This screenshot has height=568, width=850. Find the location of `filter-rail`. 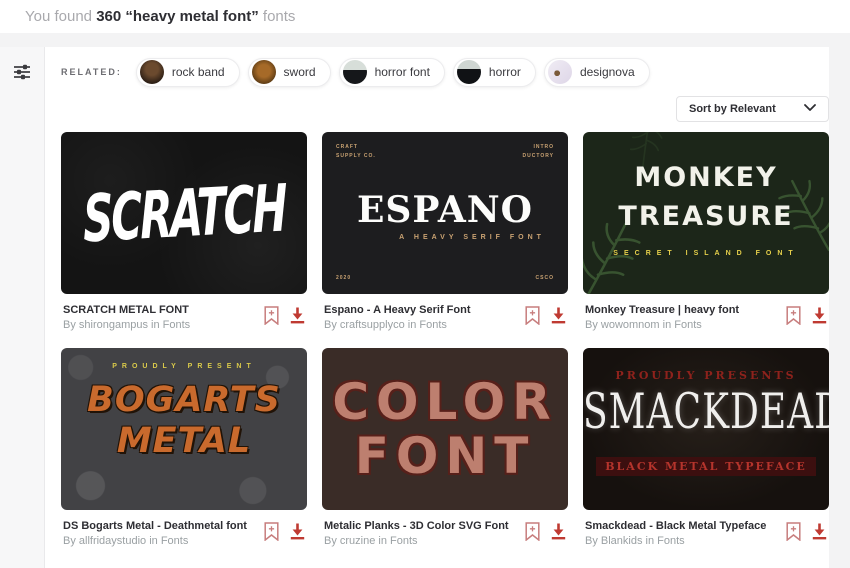

filter-rail is located at coordinates (22, 307).